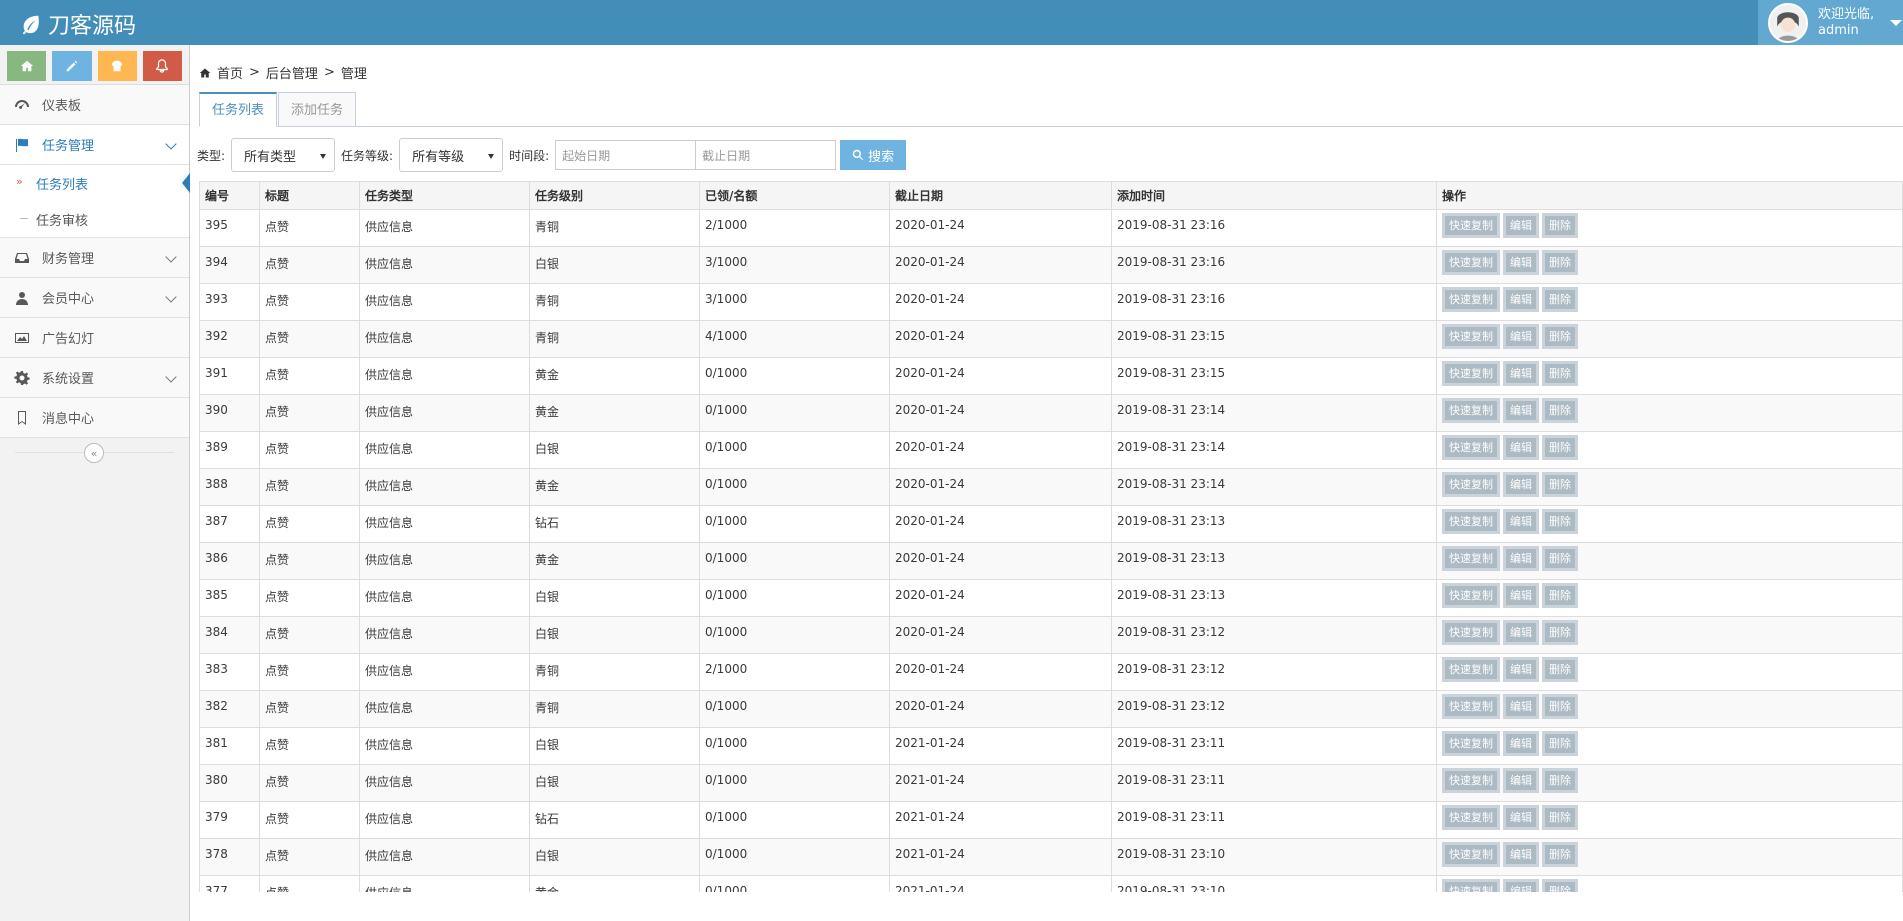  I want to click on collapse-sidebar-button: «, so click(94, 453).